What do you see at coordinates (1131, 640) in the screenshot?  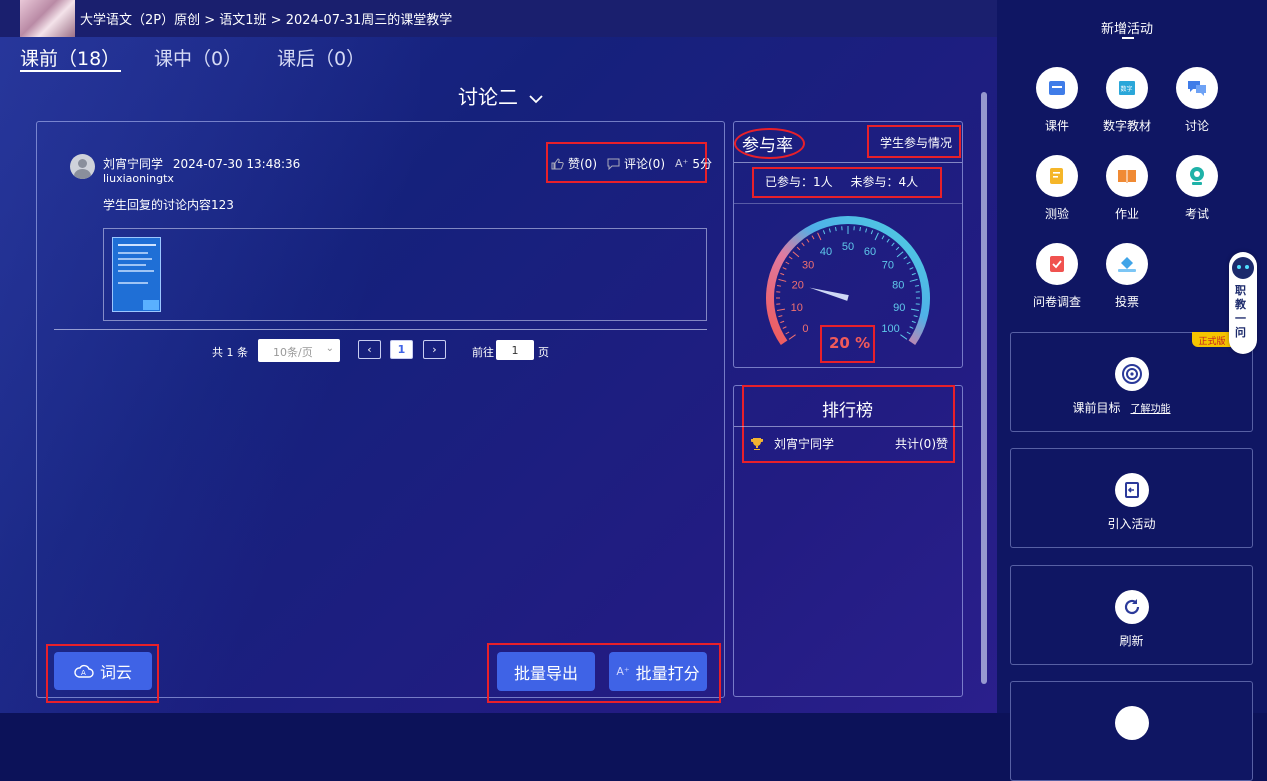 I see `card-label: 刷新` at bounding box center [1131, 640].